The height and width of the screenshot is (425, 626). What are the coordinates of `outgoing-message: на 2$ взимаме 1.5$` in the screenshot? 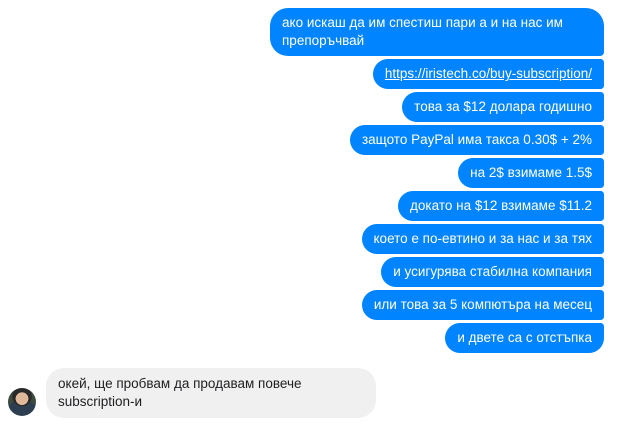 It's located at (531, 173).